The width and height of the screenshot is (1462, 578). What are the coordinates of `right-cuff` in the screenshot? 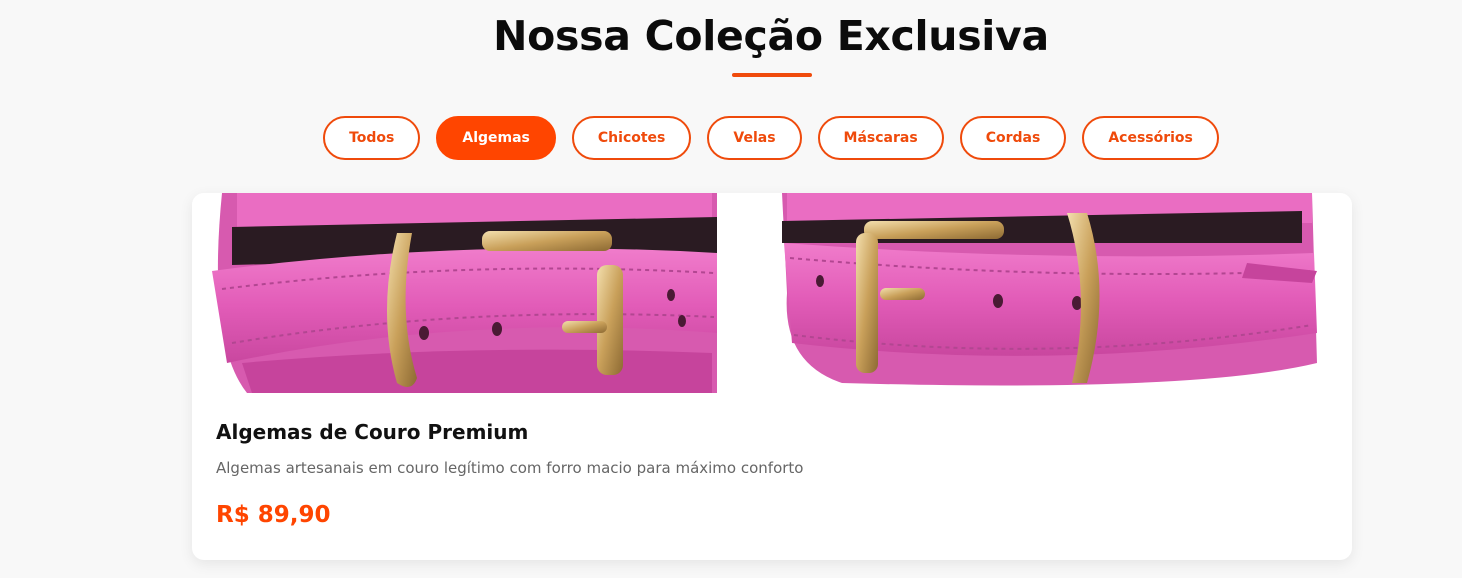 It's located at (1049, 289).